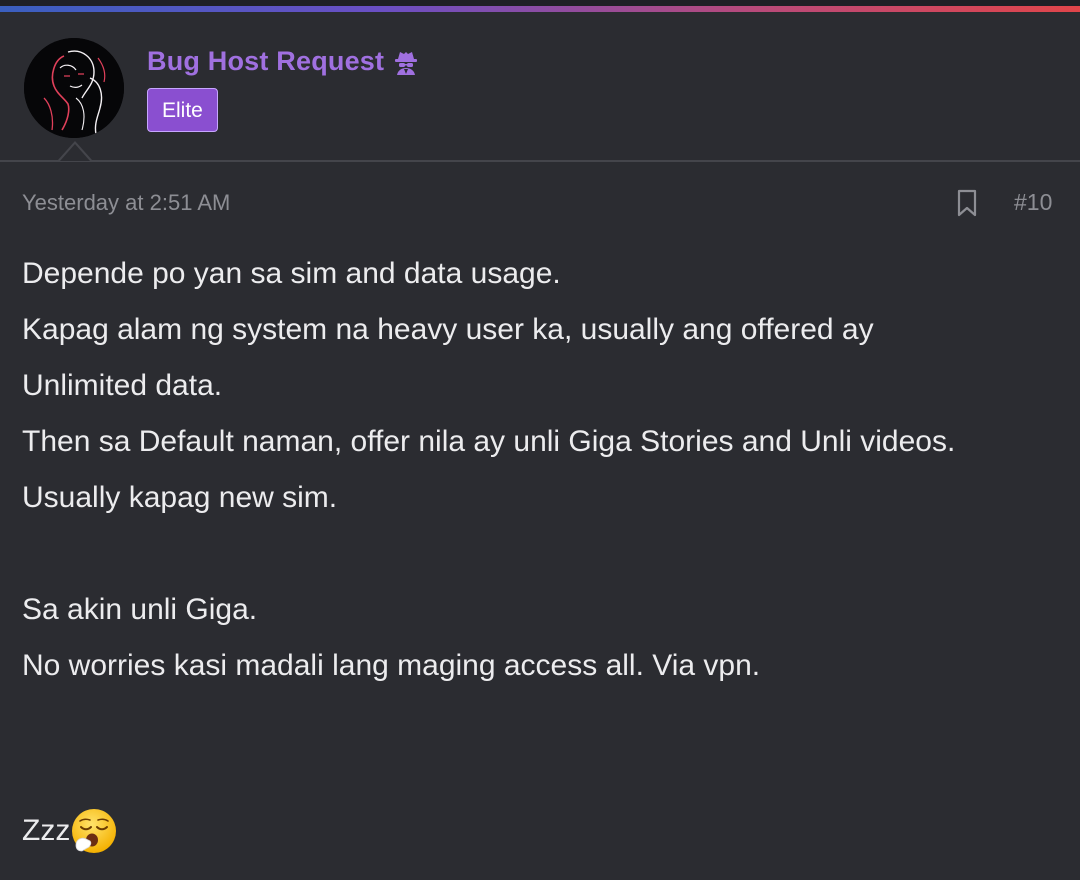  I want to click on bookmark-icon, so click(967, 203).